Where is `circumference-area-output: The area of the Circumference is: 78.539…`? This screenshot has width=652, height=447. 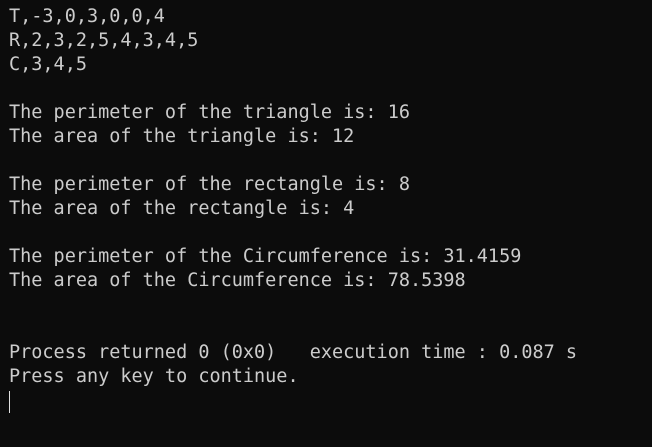
circumference-area-output: The area of the Circumference is: 78.539… is located at coordinates (237, 280).